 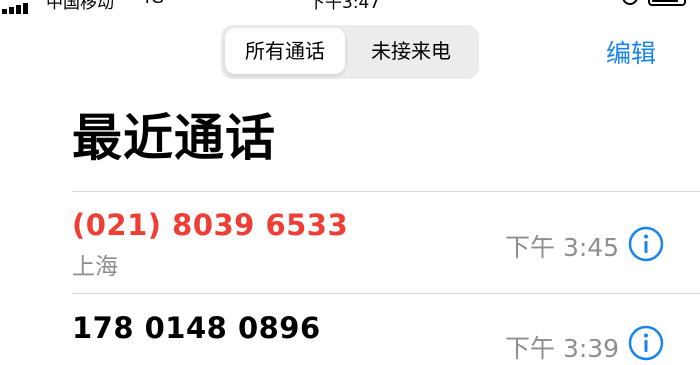 I want to click on caller-number: (021) 8039 6533, so click(x=210, y=225).